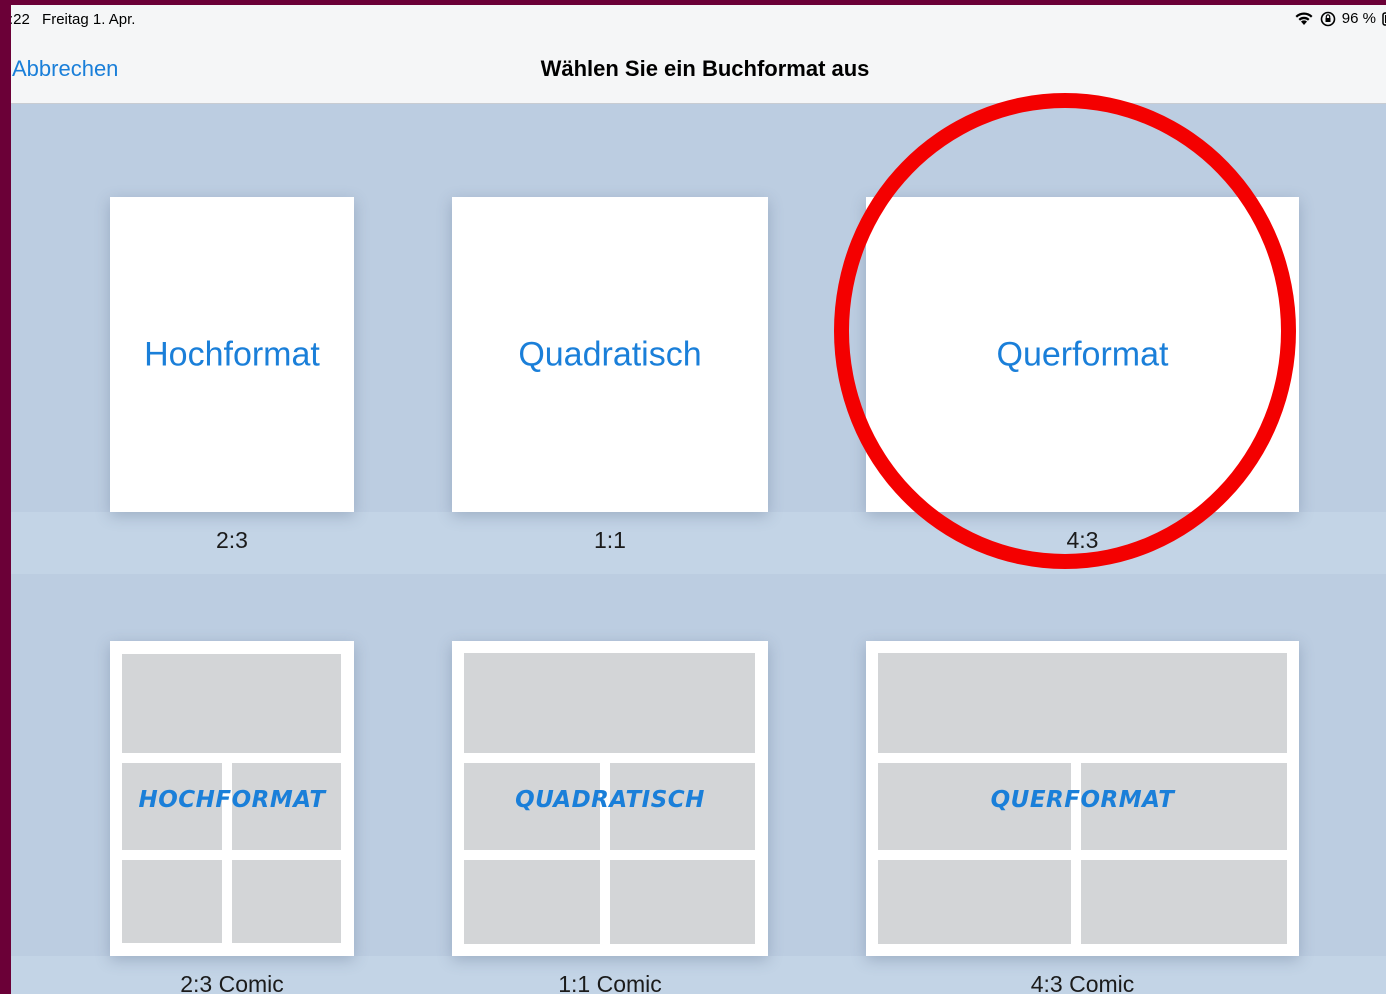  I want to click on format-label: Querformat, so click(1082, 354).